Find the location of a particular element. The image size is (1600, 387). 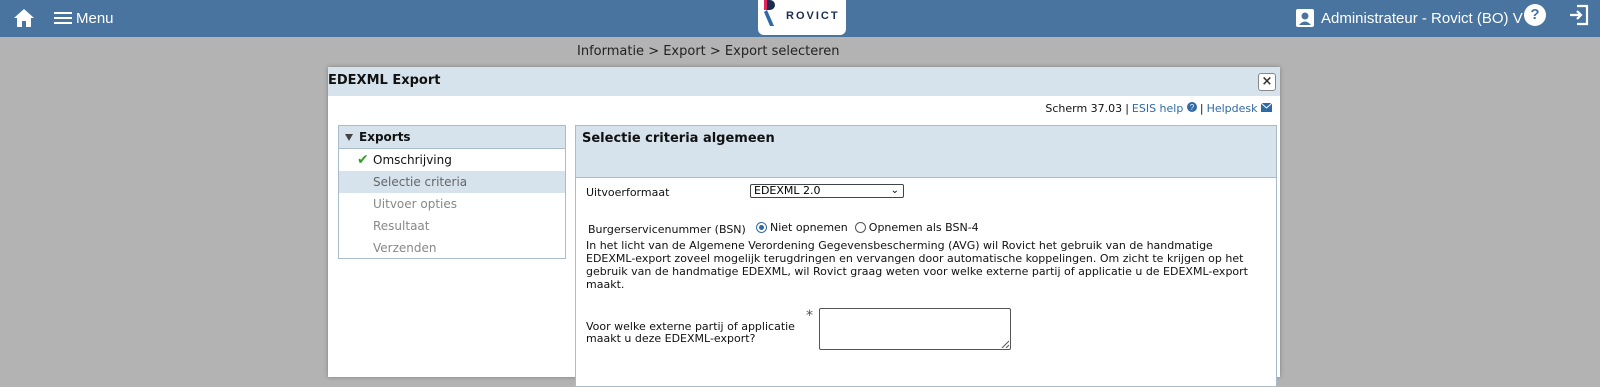

help-icon: ? is located at coordinates (1535, 15).